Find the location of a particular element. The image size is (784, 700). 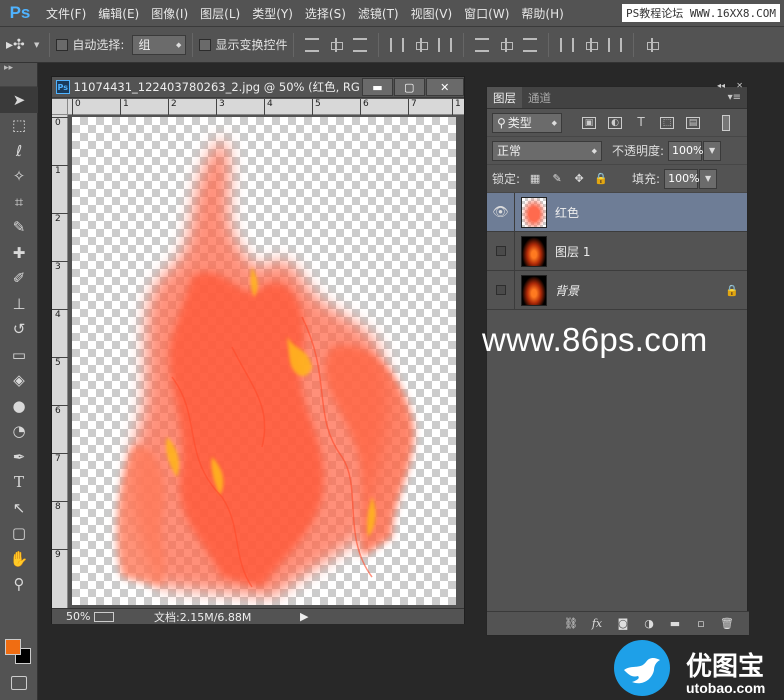

add-mask-icon: ◙ is located at coordinates (623, 624).